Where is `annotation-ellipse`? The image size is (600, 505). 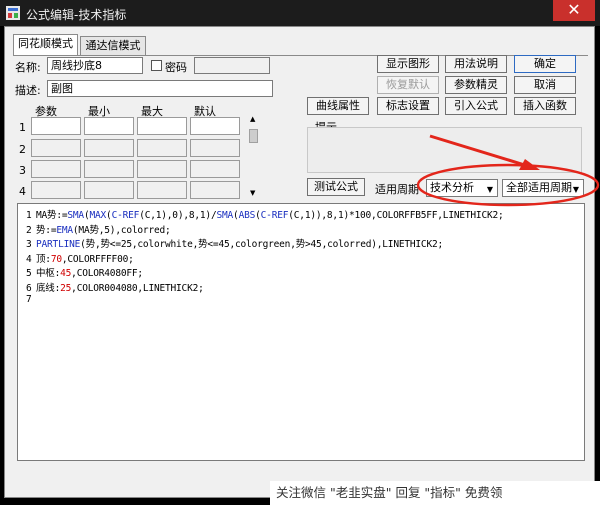
annotation-ellipse is located at coordinates (508, 185).